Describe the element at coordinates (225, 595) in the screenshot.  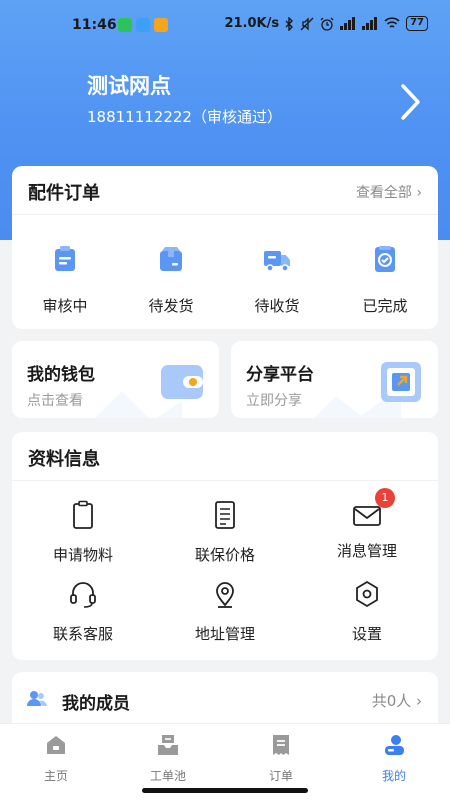
I see `location-pin-icon` at that location.